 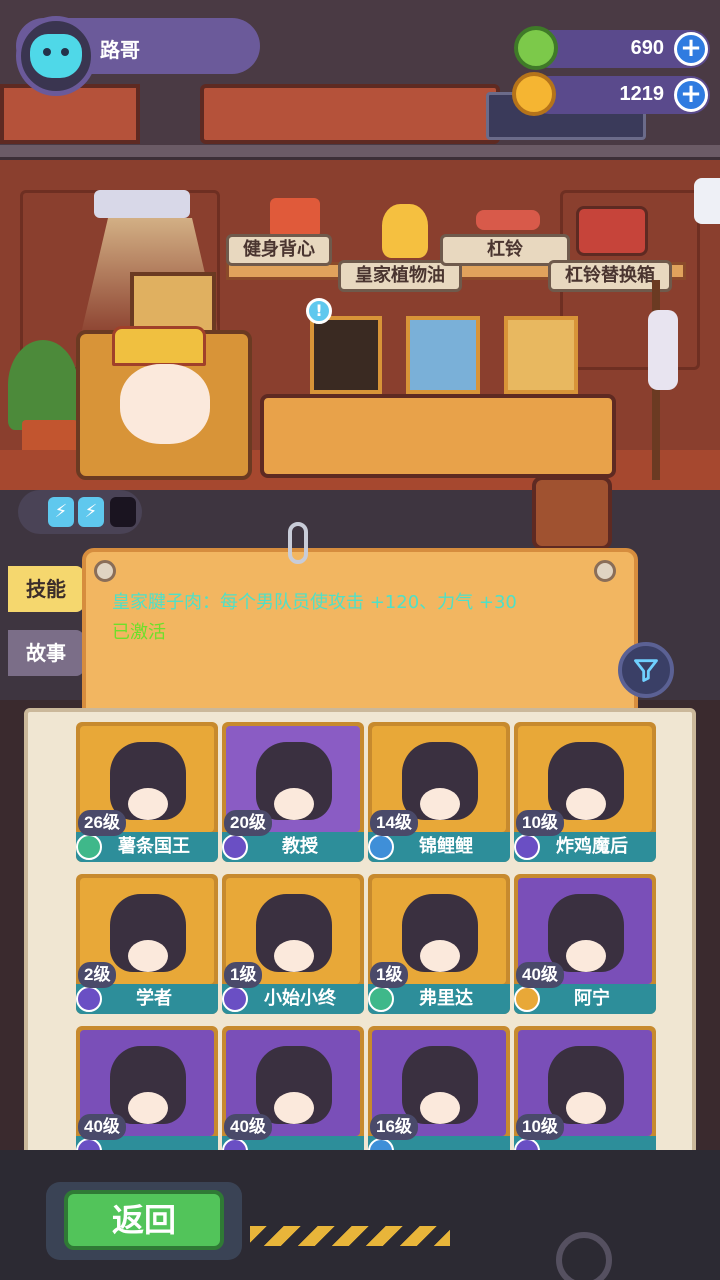 I want to click on energy-bar: ⚡ ⚡, so click(x=80, y=512).